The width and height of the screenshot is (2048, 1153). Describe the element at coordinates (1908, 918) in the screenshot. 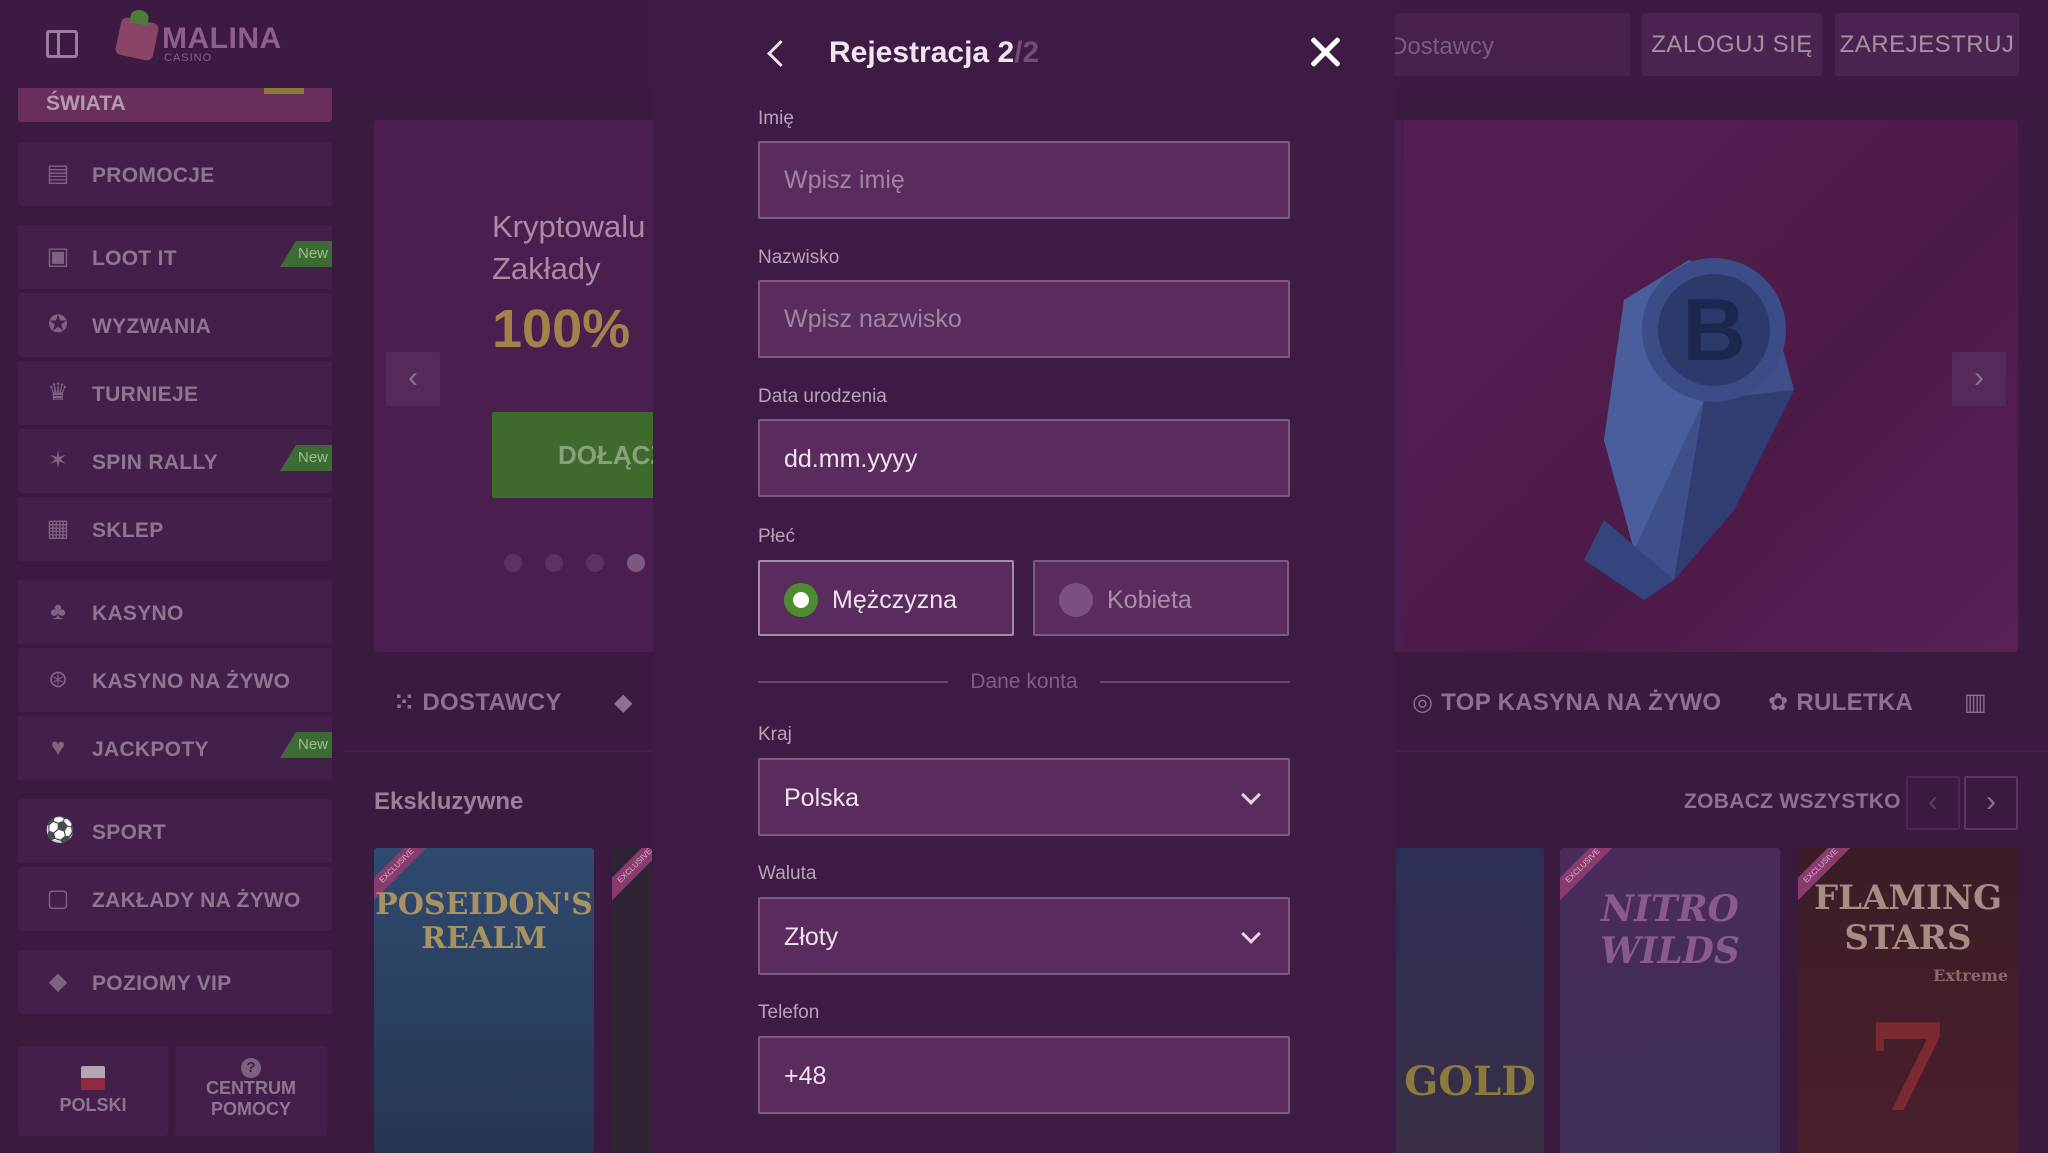

I see `game-title: FLAMING STARS` at that location.